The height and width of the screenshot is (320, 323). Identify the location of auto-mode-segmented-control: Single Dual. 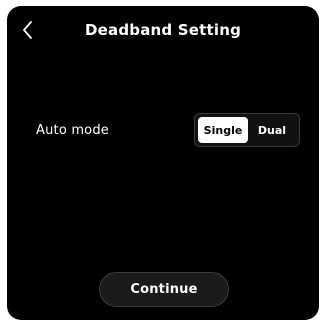
(247, 130).